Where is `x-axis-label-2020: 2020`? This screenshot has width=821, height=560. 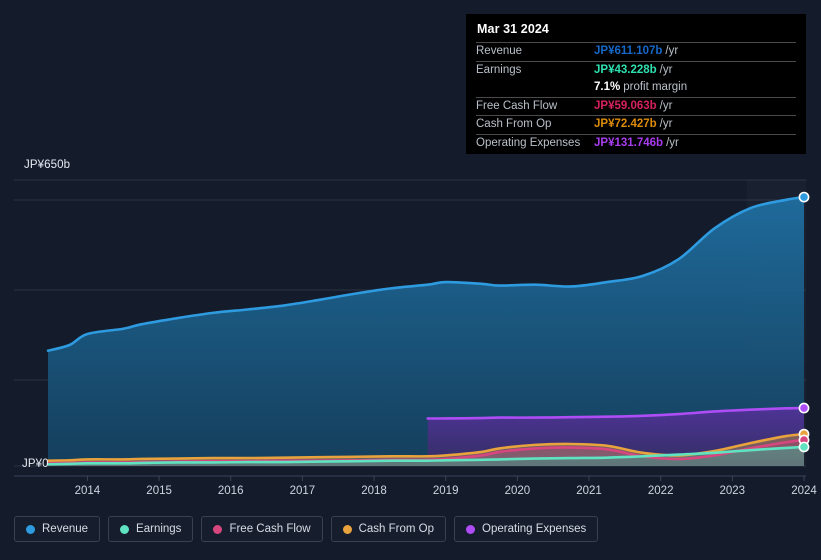 x-axis-label-2020: 2020 is located at coordinates (517, 491).